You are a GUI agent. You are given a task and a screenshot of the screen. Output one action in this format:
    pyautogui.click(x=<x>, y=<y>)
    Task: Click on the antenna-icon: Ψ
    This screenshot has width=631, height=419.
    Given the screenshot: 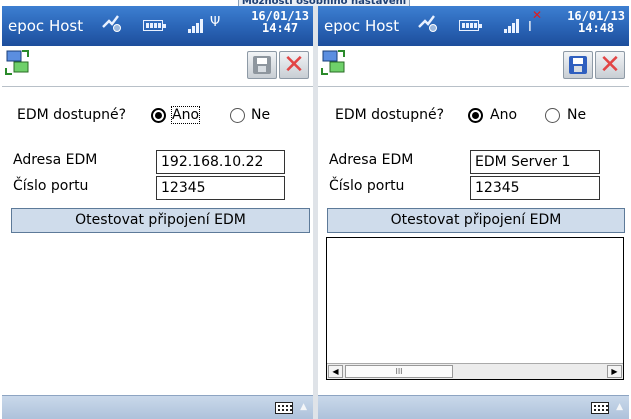 What is the action you would take?
    pyautogui.click(x=215, y=22)
    